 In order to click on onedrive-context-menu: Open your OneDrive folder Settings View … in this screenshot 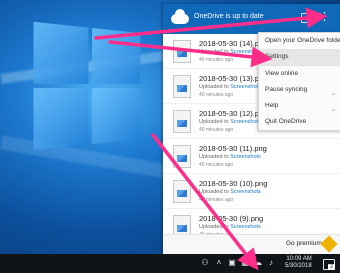, I will do `click(299, 81)`.